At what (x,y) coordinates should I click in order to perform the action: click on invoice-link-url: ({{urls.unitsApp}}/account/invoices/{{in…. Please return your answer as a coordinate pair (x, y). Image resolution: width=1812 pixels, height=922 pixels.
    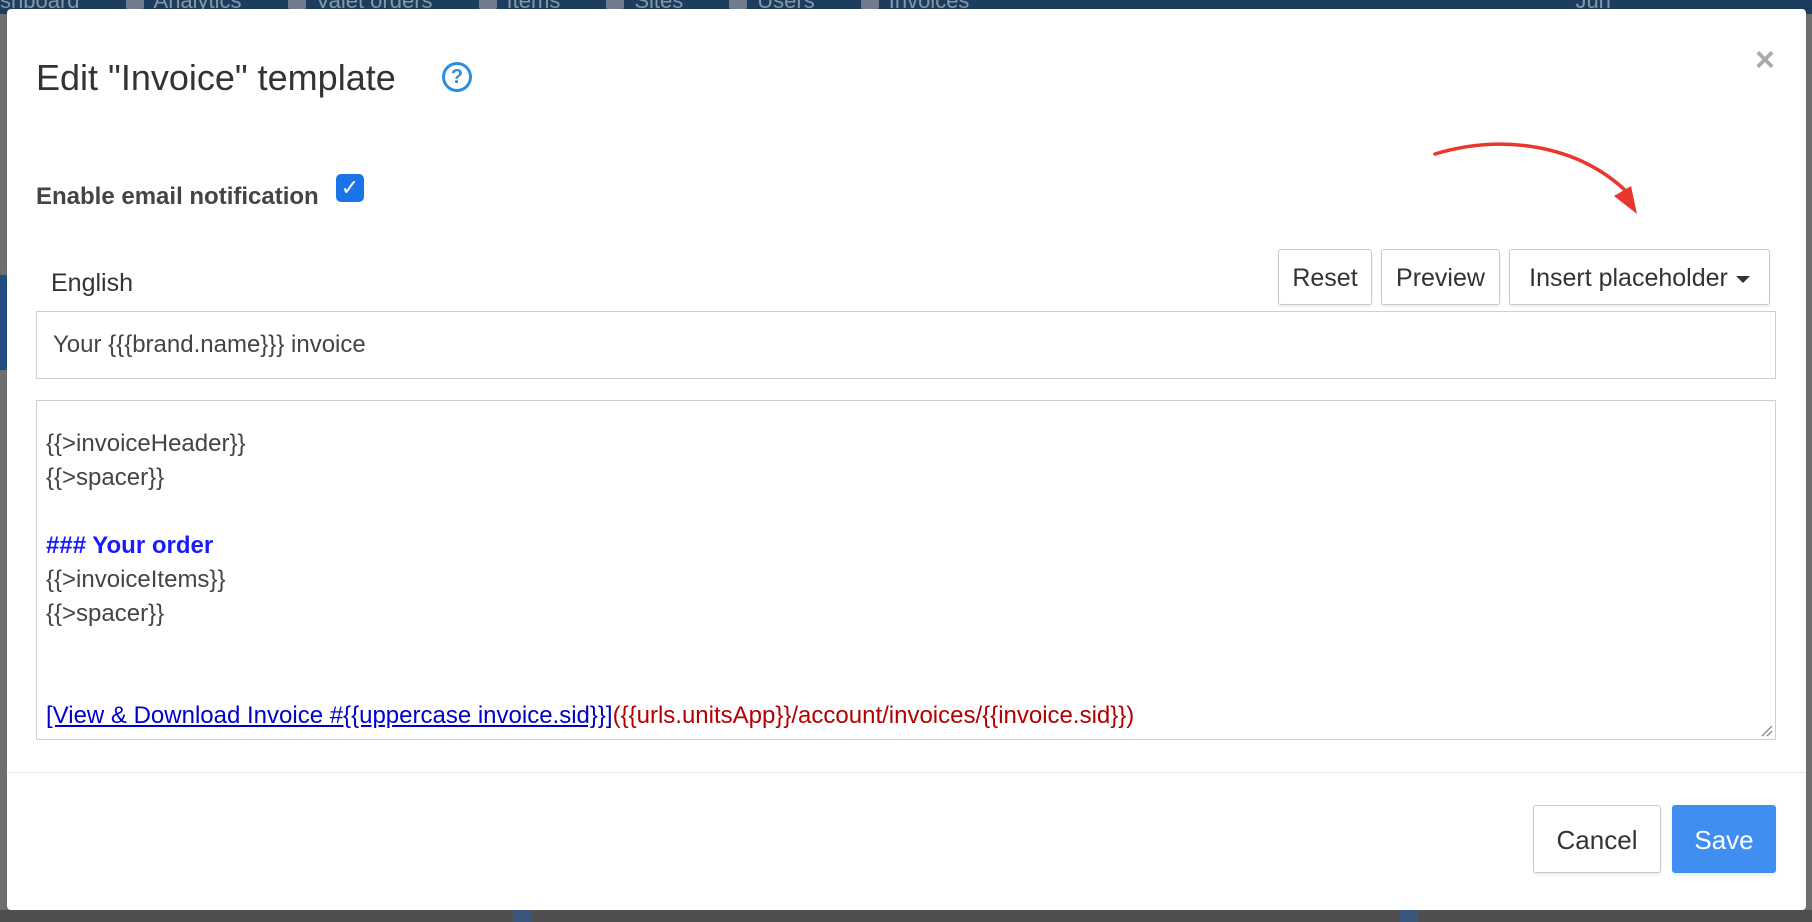
    Looking at the image, I should click on (873, 715).